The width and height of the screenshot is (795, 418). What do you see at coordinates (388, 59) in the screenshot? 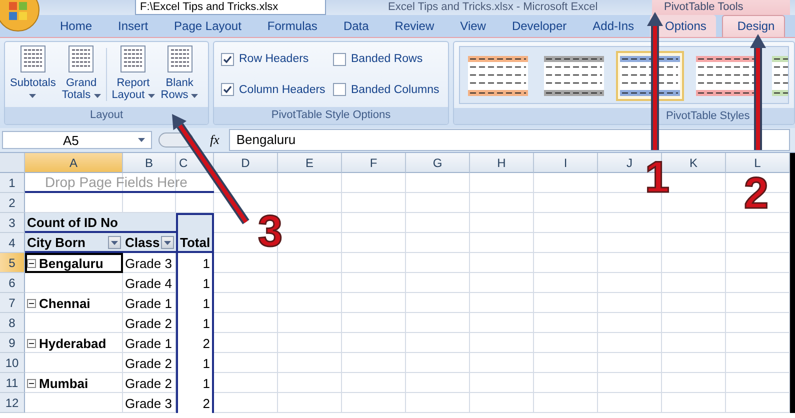
I see `style-option-checkbox: Banded Rows` at bounding box center [388, 59].